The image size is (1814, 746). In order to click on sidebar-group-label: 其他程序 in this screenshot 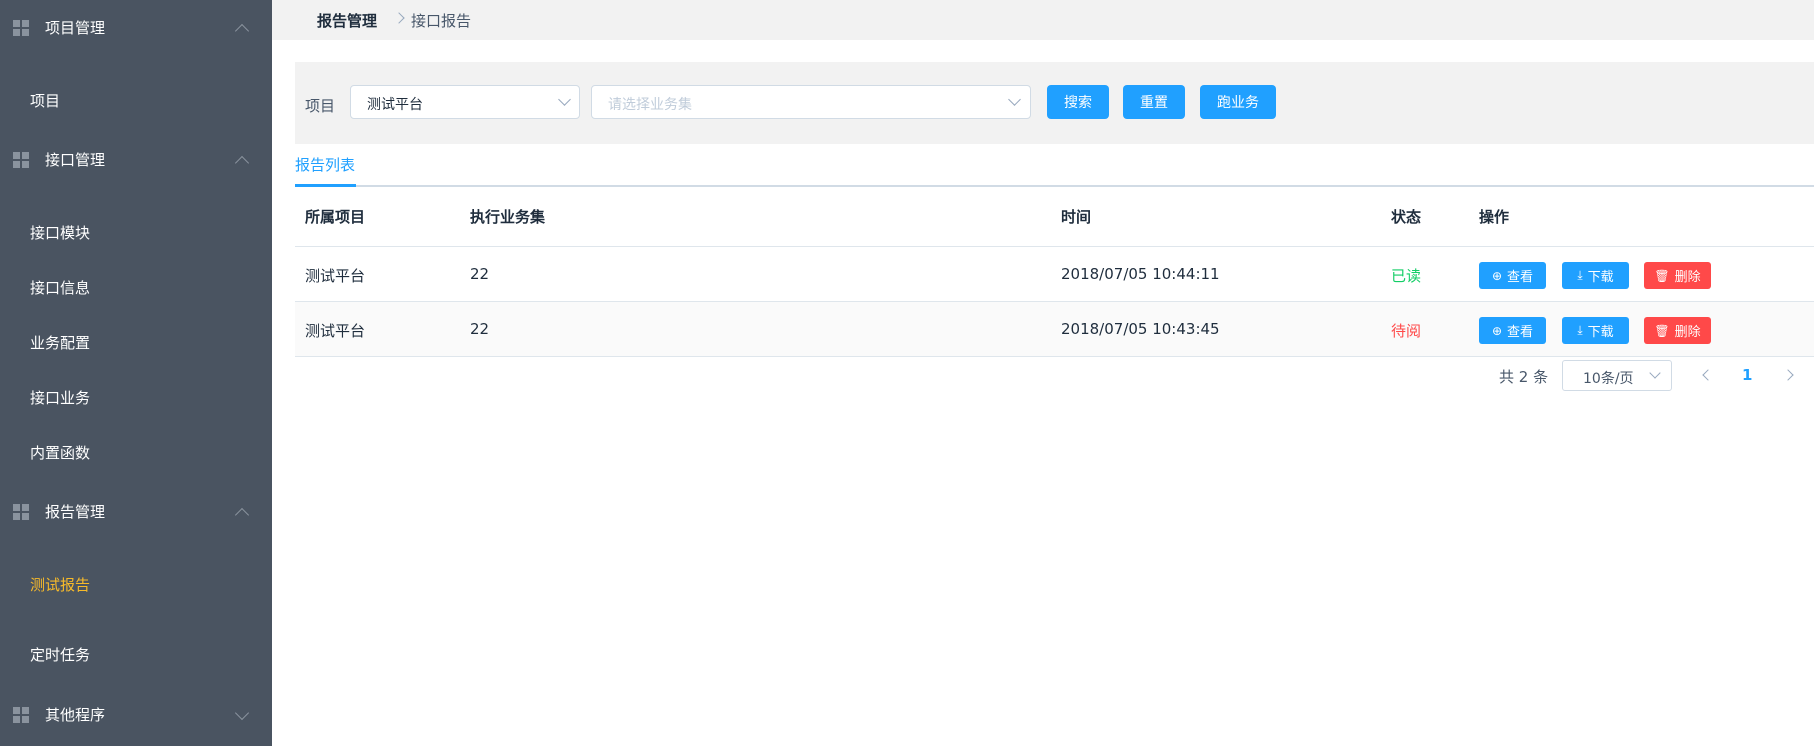, I will do `click(75, 714)`.